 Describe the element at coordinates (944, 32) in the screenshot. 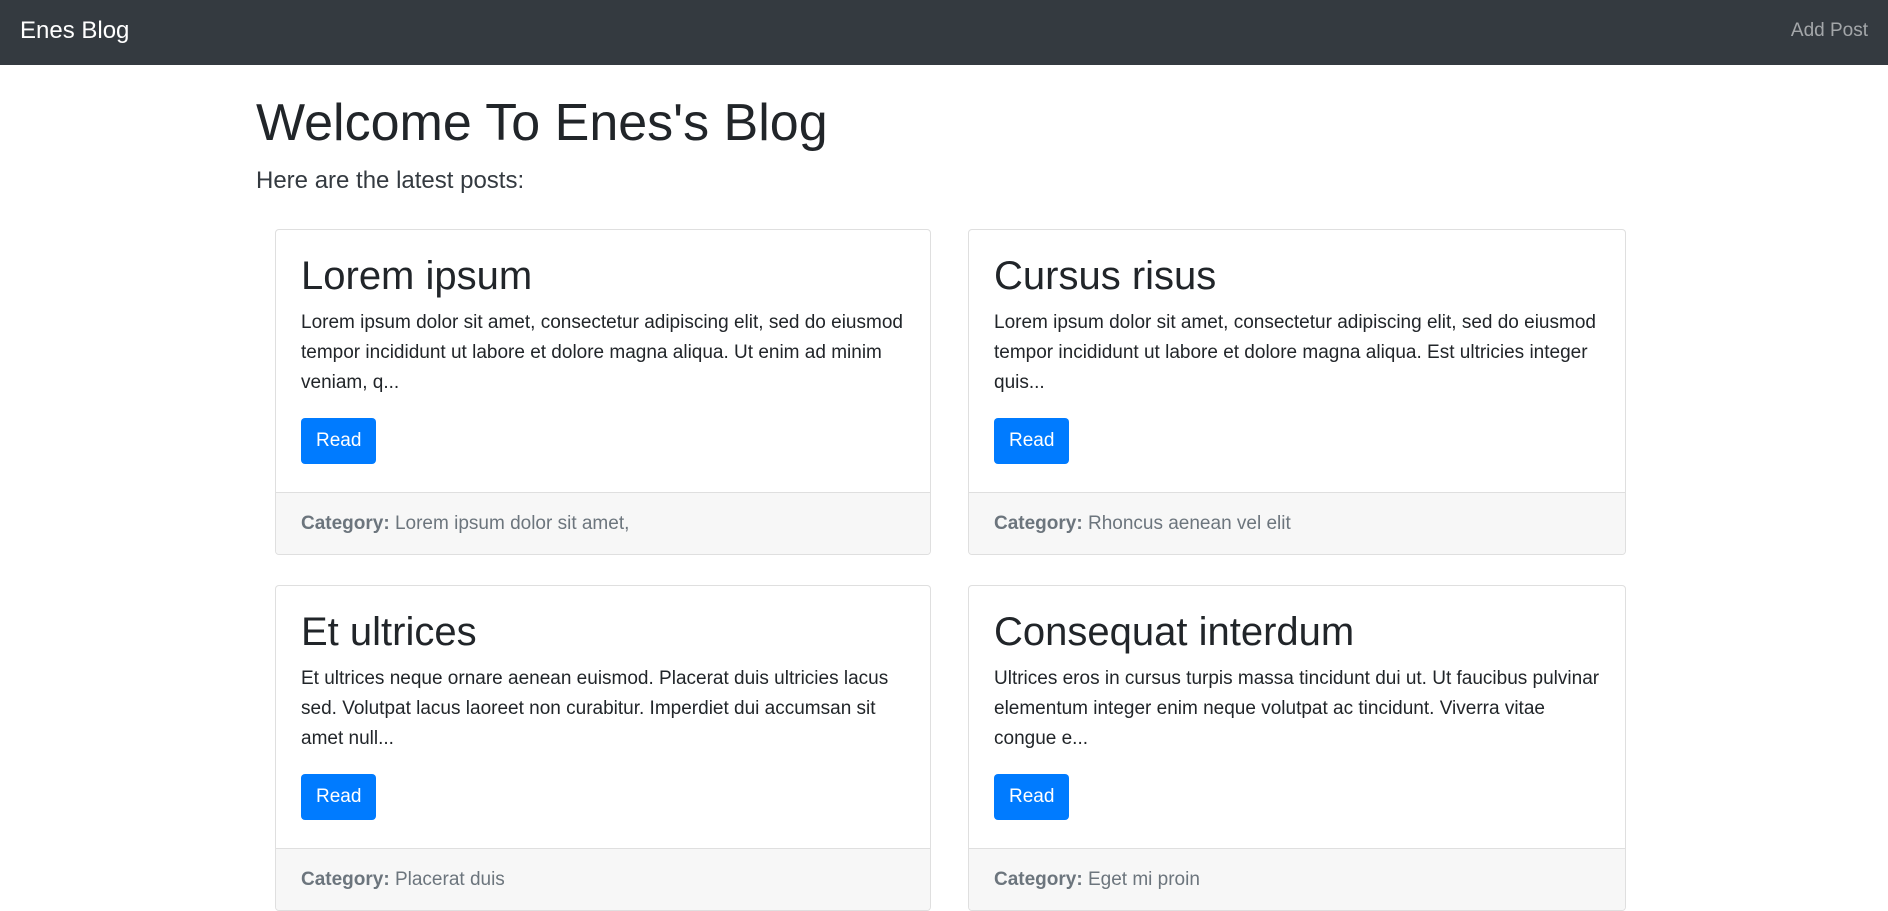

I see `top-navbar: Enes Blog Add Post` at that location.